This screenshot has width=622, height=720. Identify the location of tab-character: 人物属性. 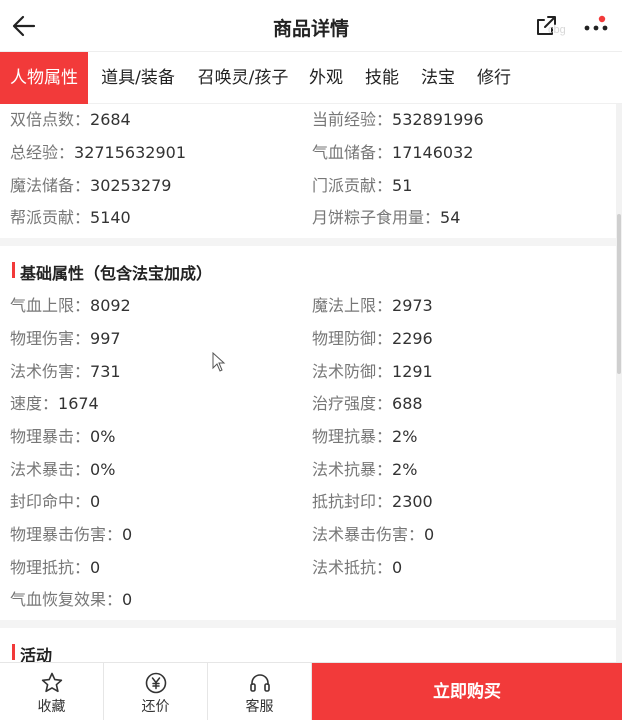
(44, 78).